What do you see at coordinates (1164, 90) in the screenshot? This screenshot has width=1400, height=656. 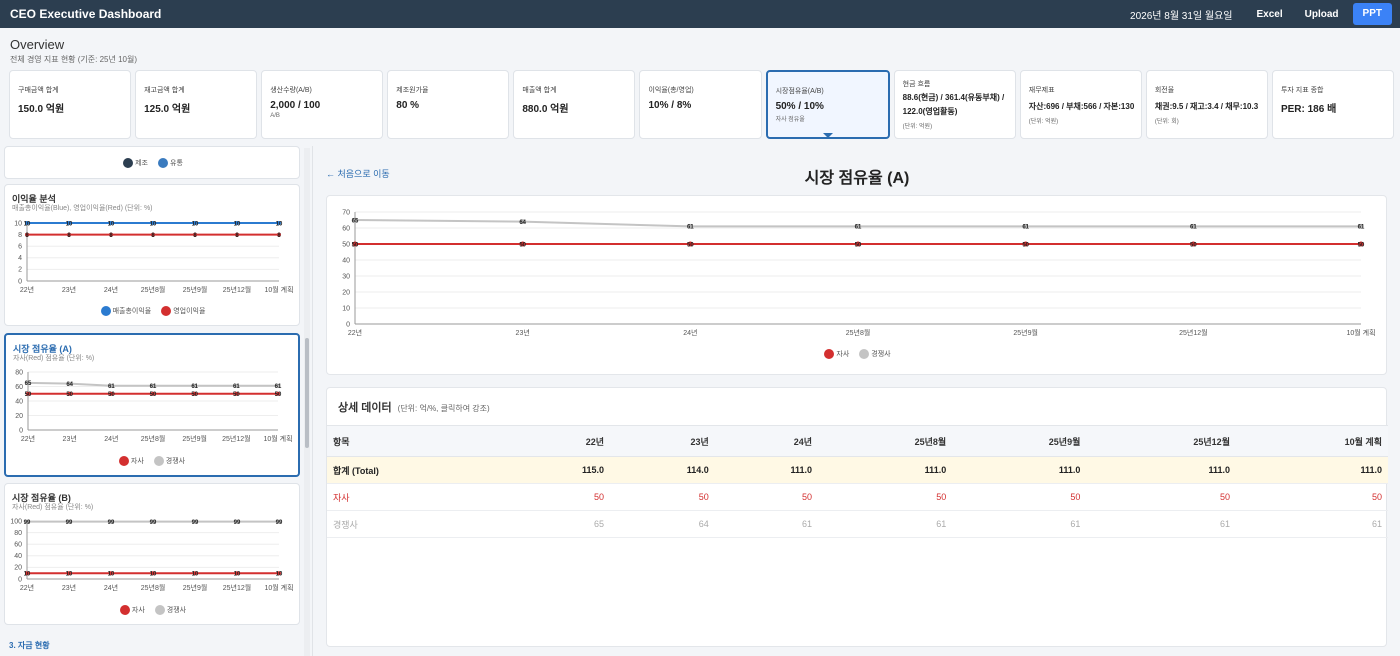 I see `kpi-label: 회전율` at bounding box center [1164, 90].